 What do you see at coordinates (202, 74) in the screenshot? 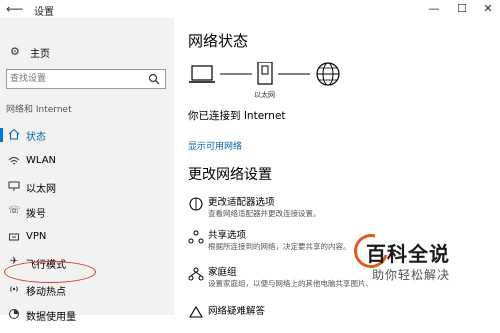
I see `laptop-icon` at bounding box center [202, 74].